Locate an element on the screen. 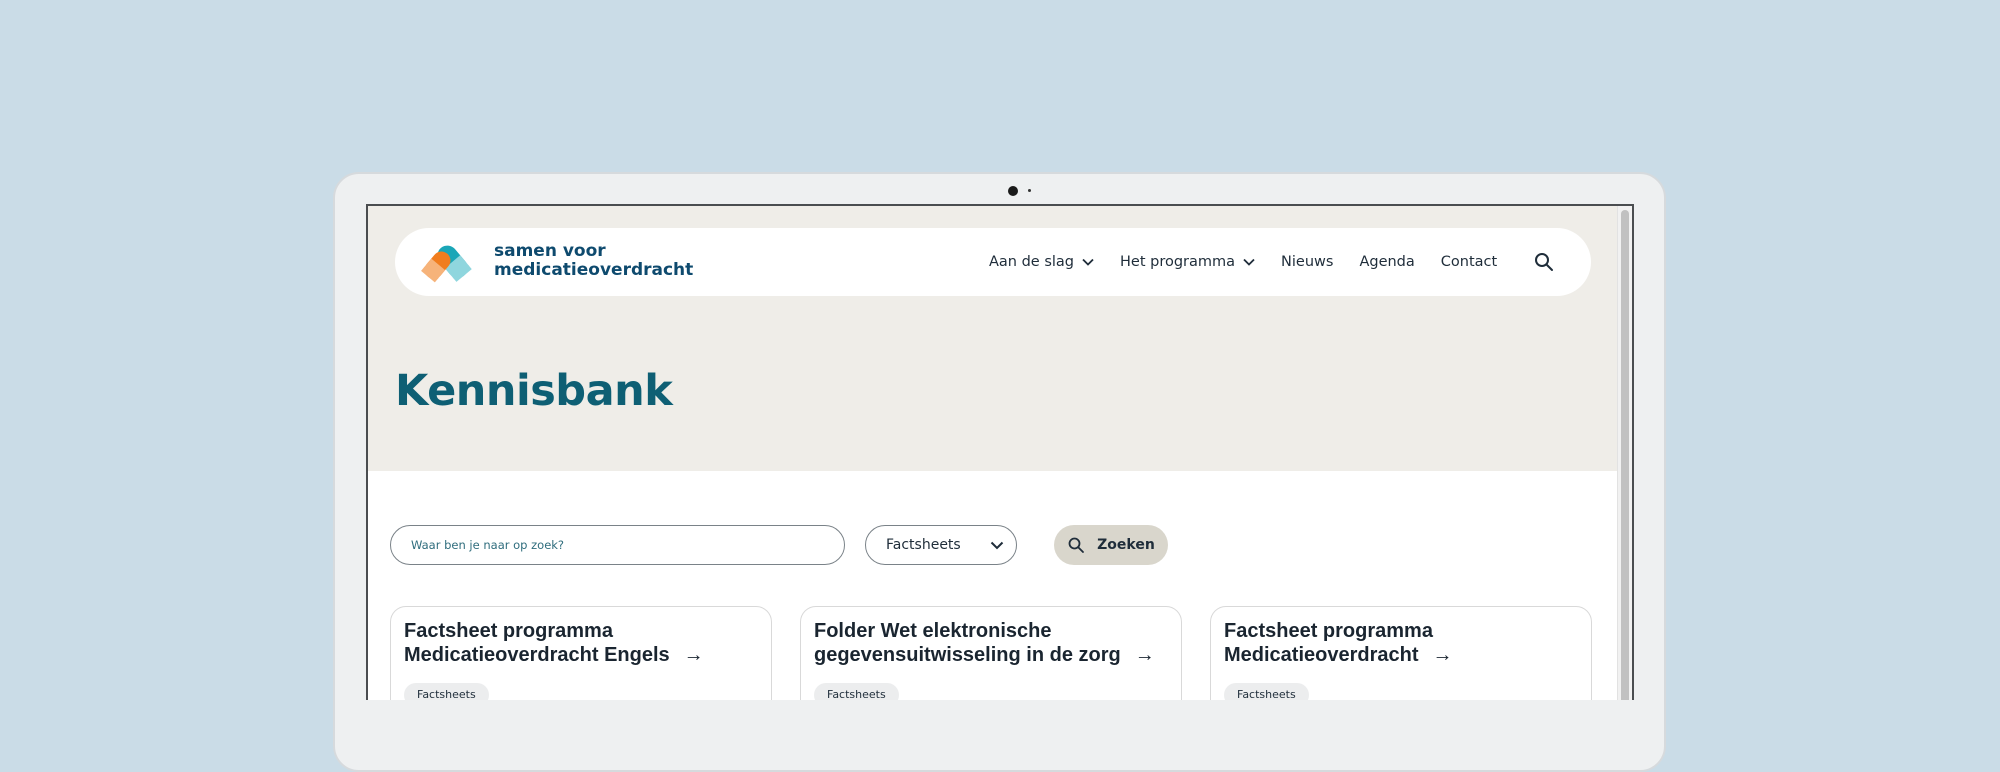 Image resolution: width=2000 pixels, height=772 pixels. logo-line-1: samen voor is located at coordinates (550, 251).